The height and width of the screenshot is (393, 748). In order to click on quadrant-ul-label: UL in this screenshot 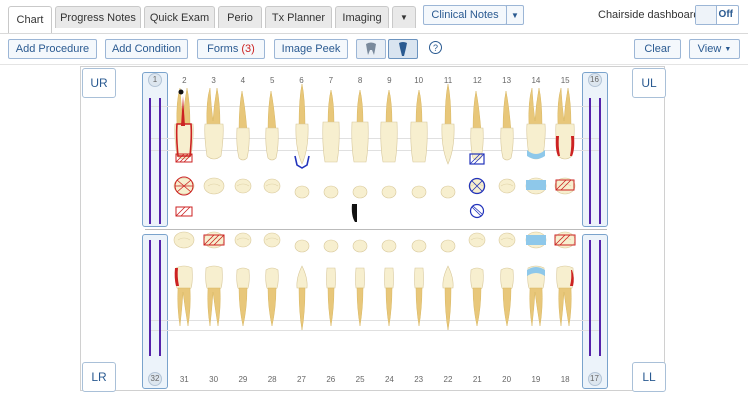, I will do `click(649, 83)`.